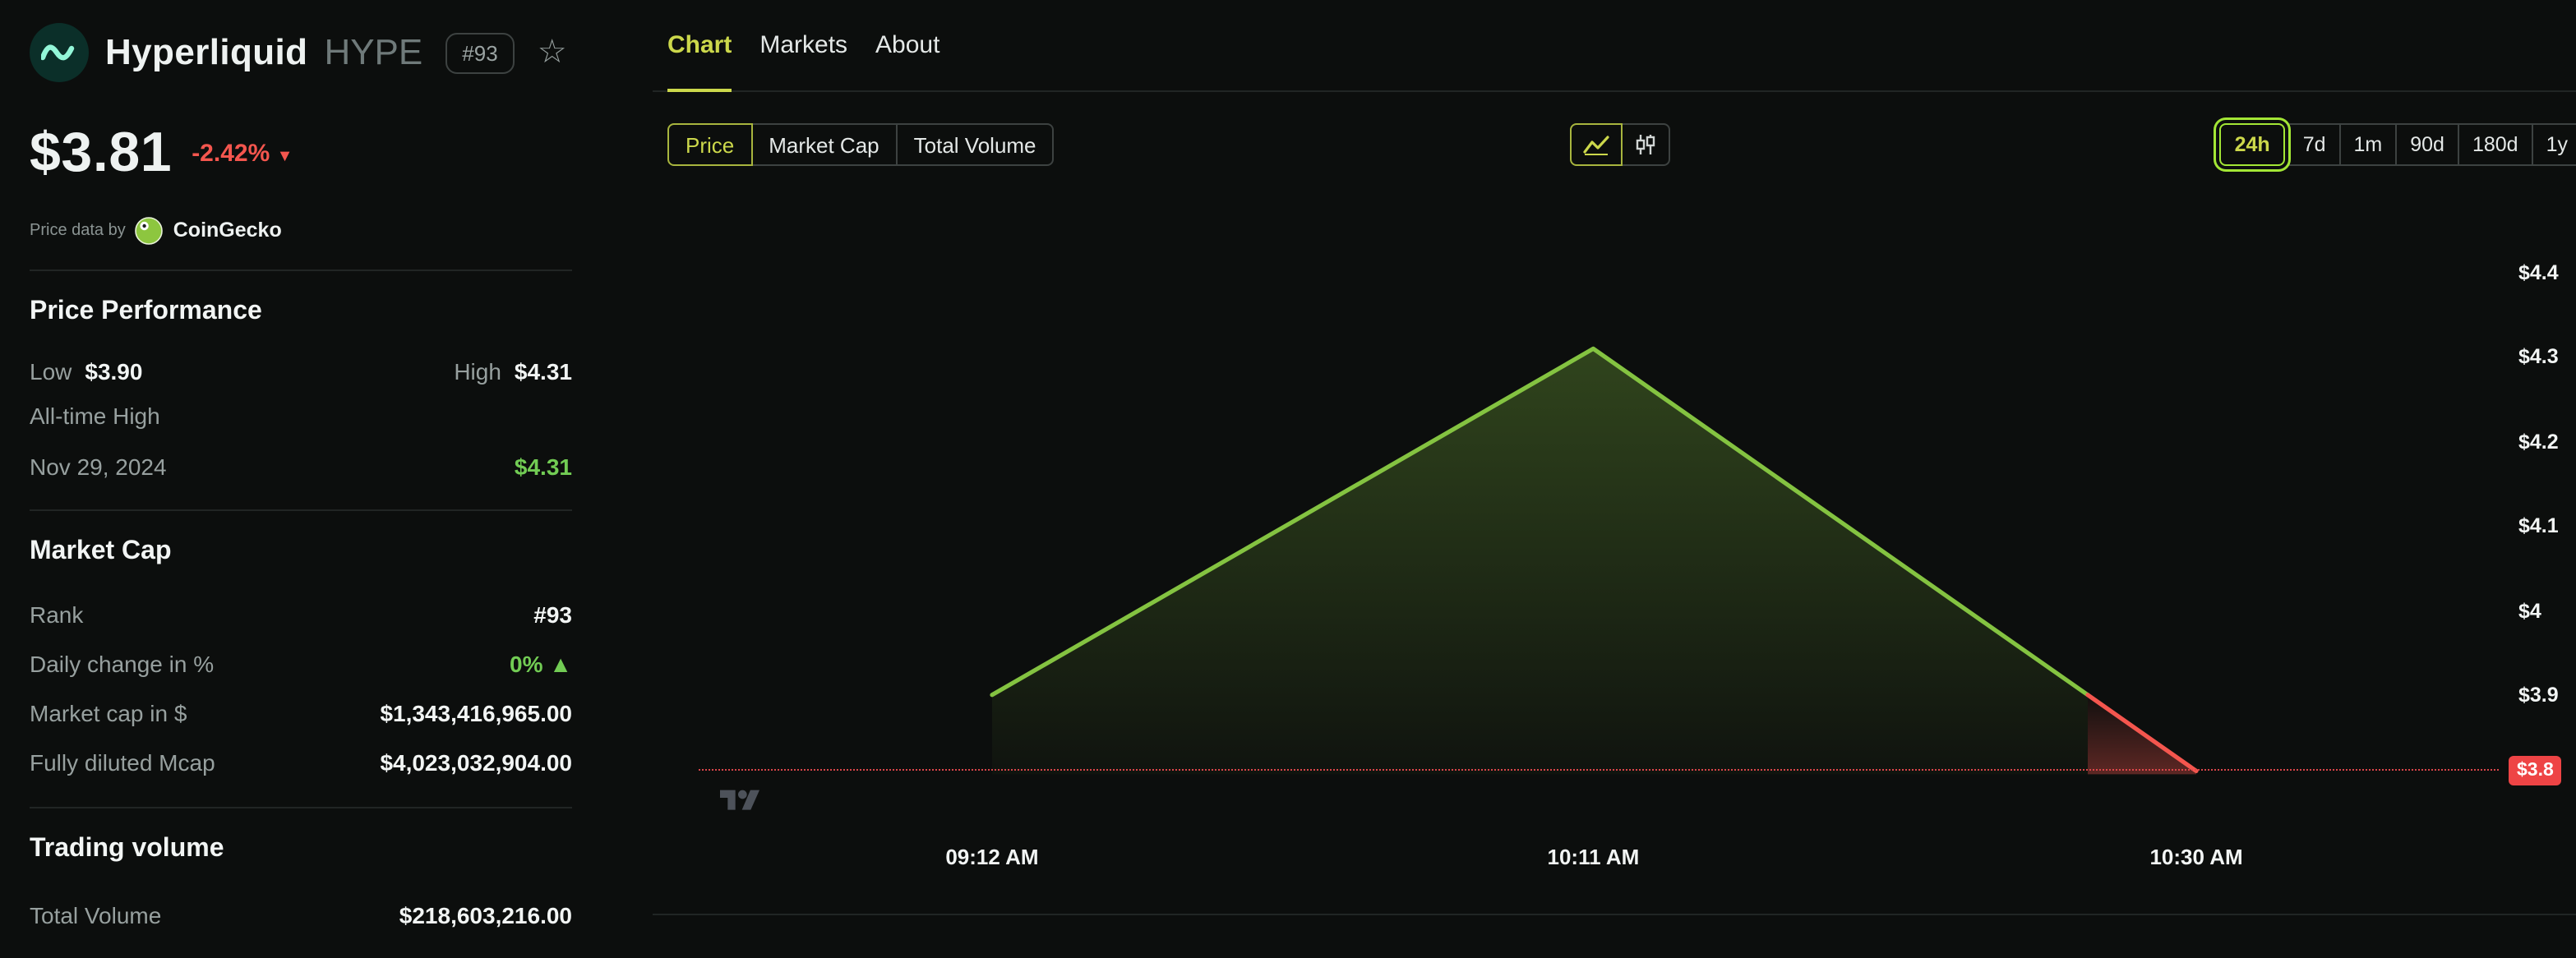  I want to click on metric-button-total-volume: Total Volume, so click(975, 144).